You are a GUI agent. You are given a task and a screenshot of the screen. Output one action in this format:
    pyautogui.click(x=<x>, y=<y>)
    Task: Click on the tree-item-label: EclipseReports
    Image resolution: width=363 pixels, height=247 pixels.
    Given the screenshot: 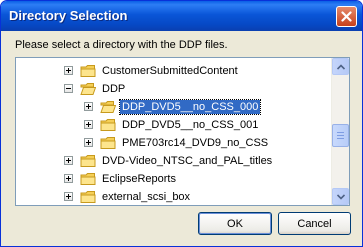 What is the action you would take?
    pyautogui.click(x=139, y=178)
    